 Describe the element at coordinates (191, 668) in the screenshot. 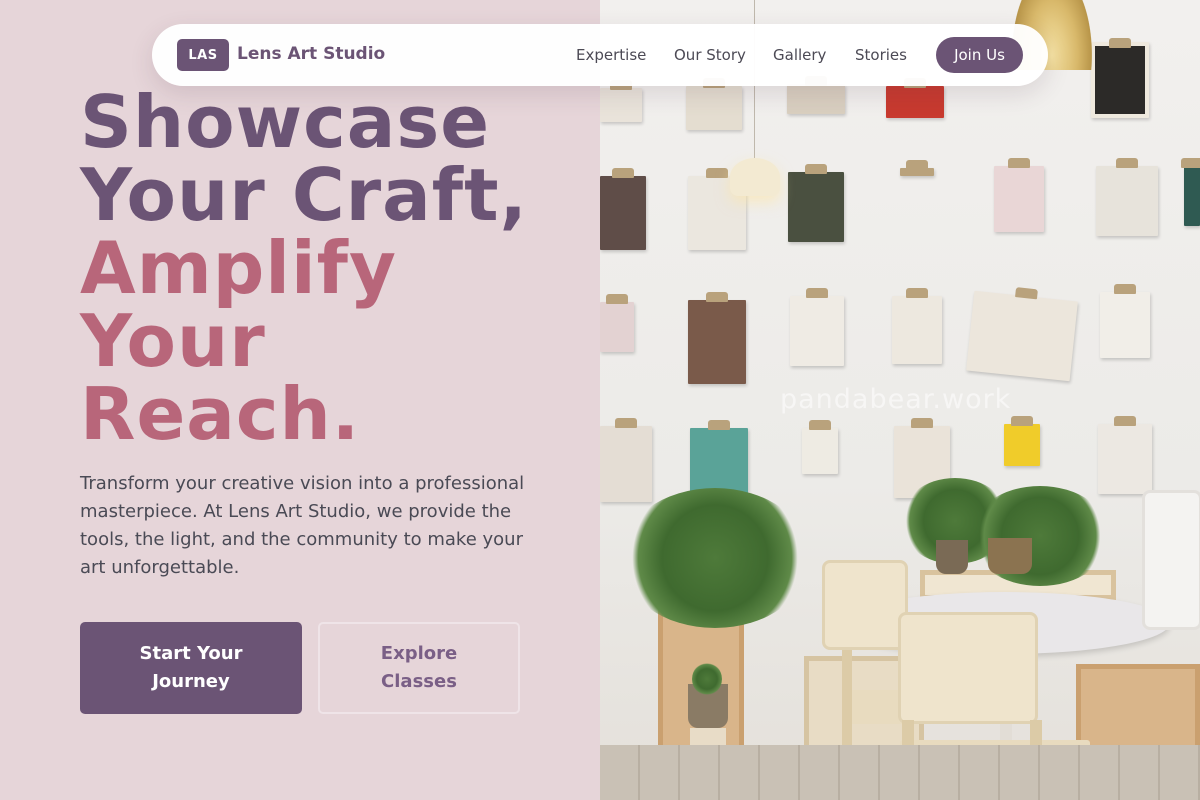

I see `start-journey-button: Start Your Journey` at that location.